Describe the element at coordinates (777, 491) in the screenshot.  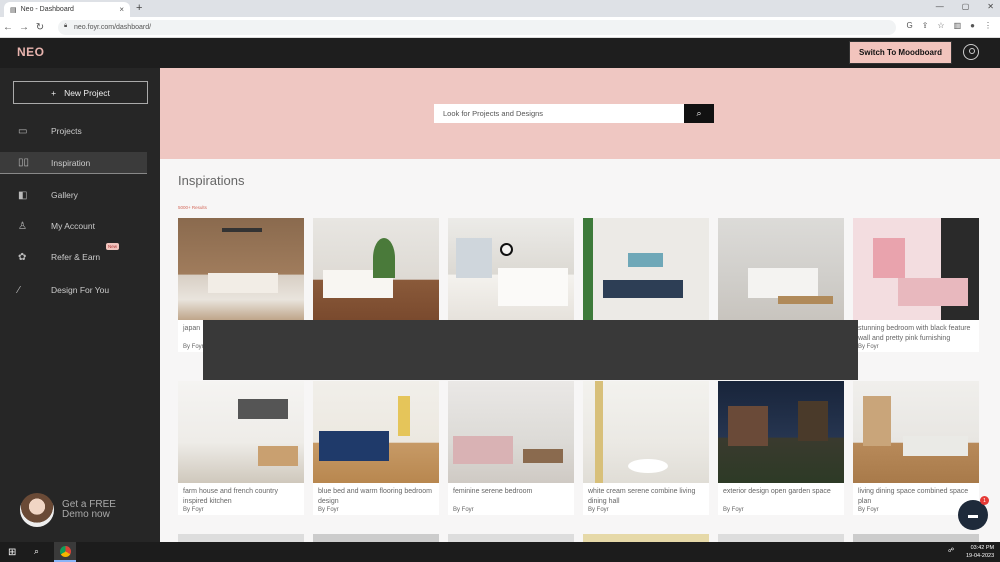
I see `card-caption: exterior design open garden space` at that location.